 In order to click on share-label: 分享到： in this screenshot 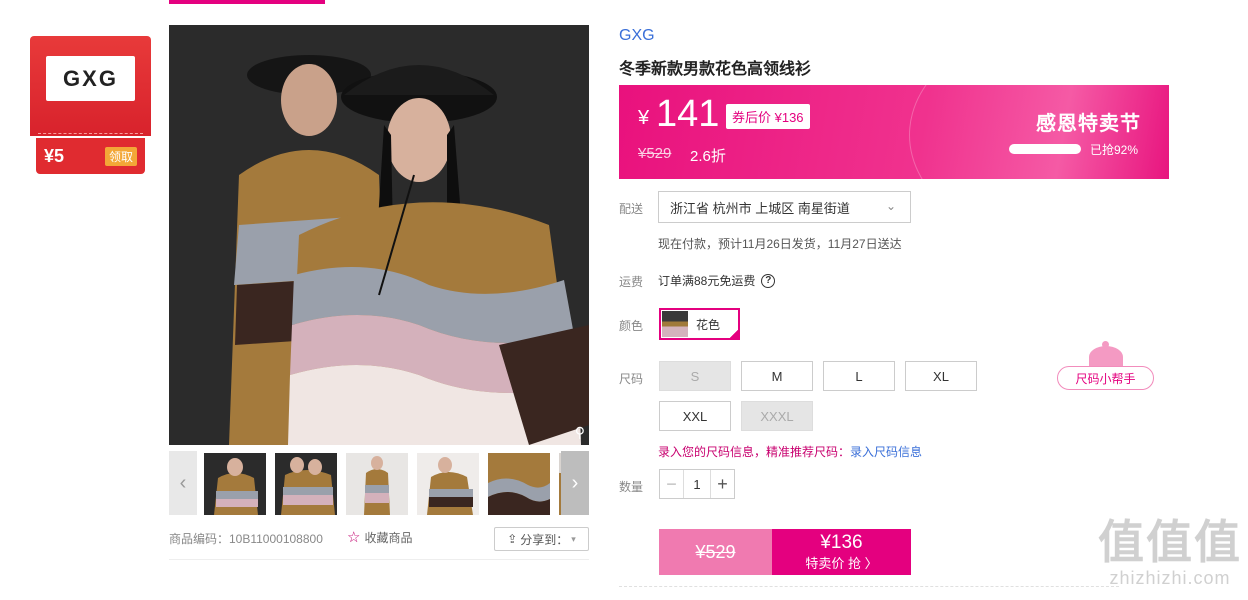, I will do `click(544, 539)`.